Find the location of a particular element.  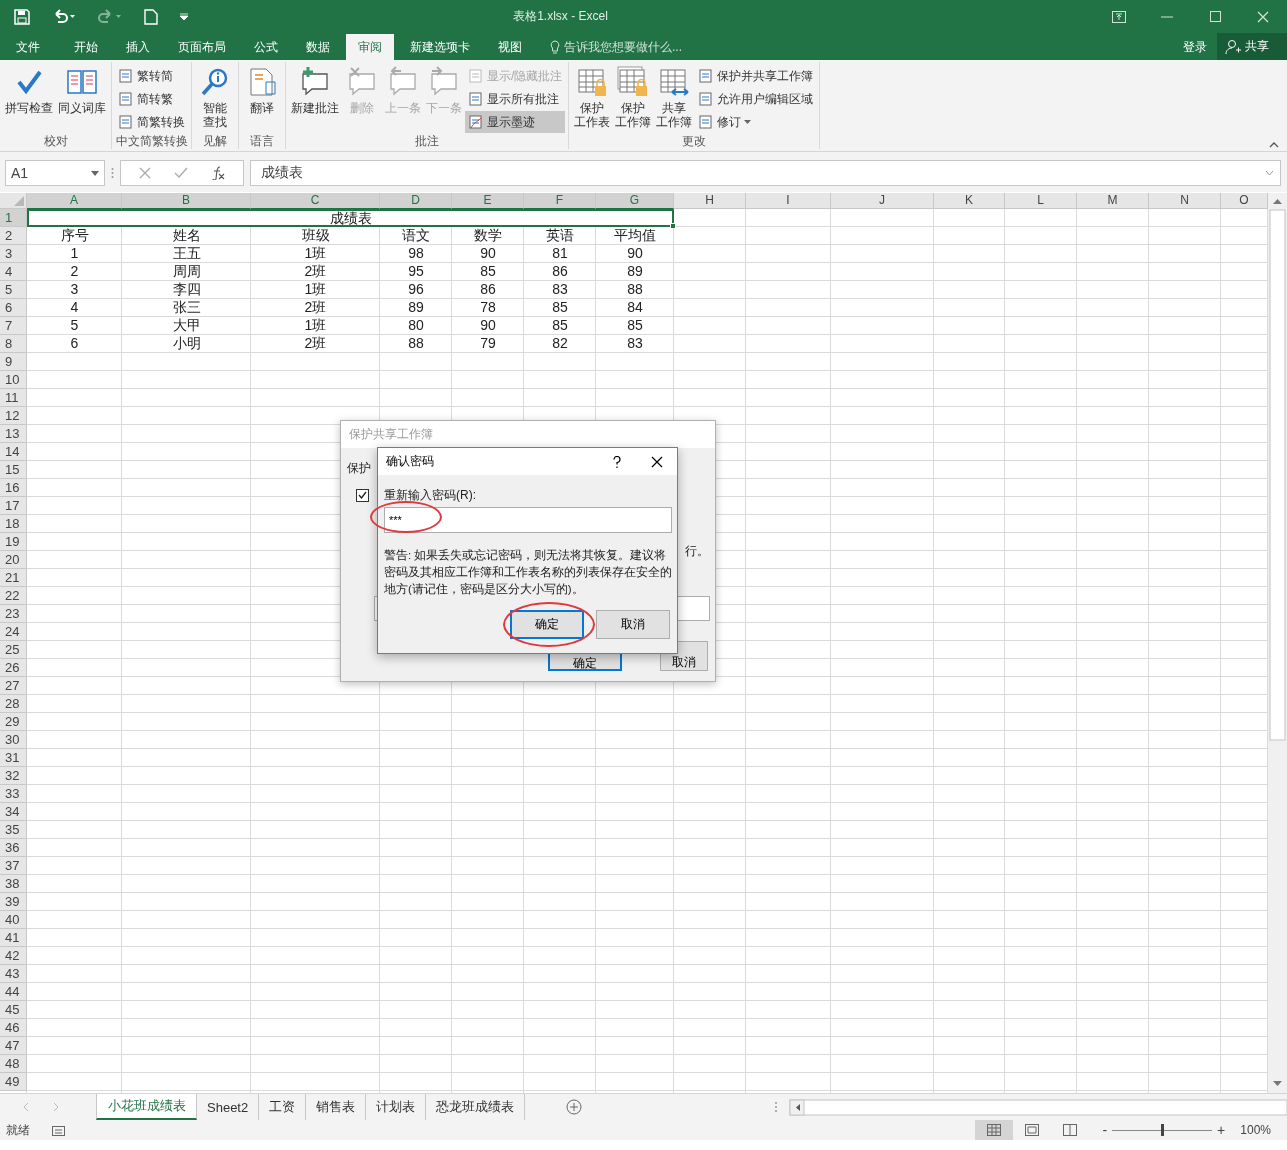

ribbon-button: 保护 工作表 is located at coordinates (592, 98).